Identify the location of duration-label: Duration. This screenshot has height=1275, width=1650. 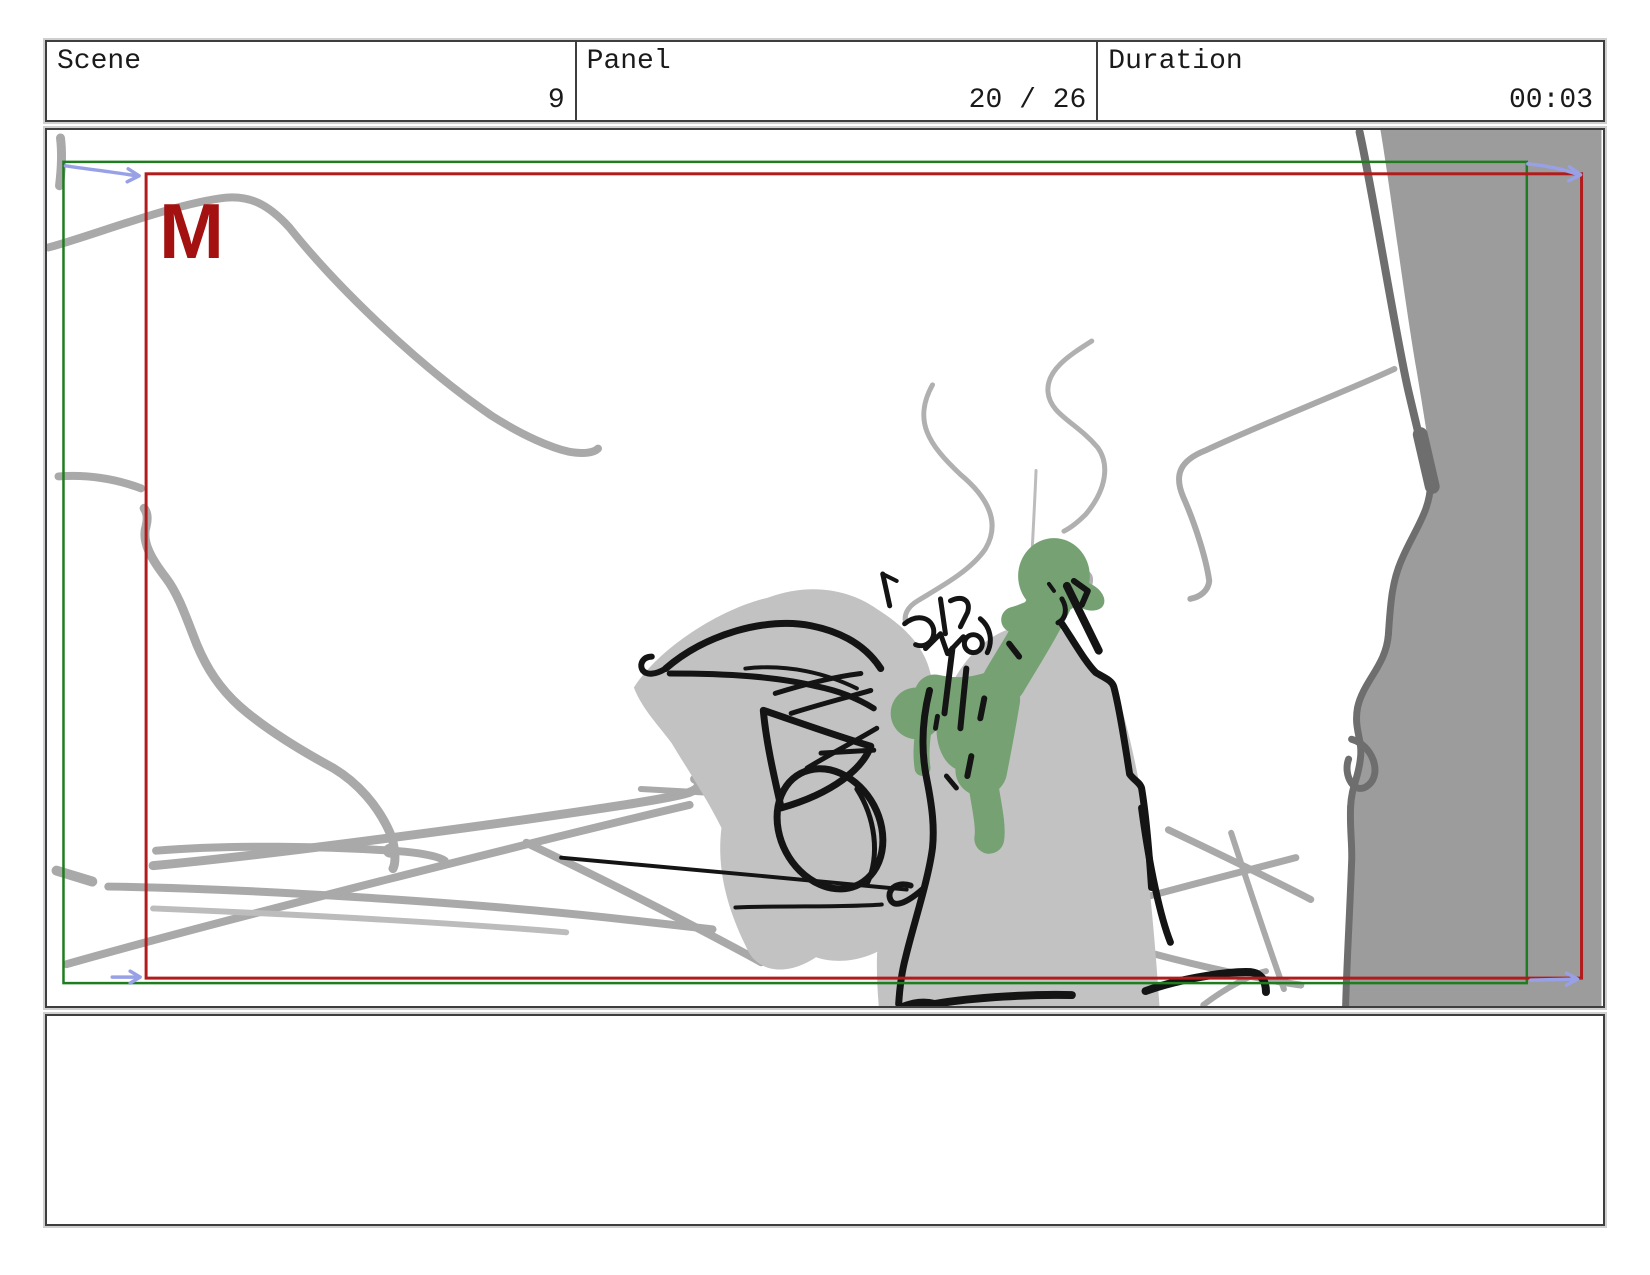
(1175, 61).